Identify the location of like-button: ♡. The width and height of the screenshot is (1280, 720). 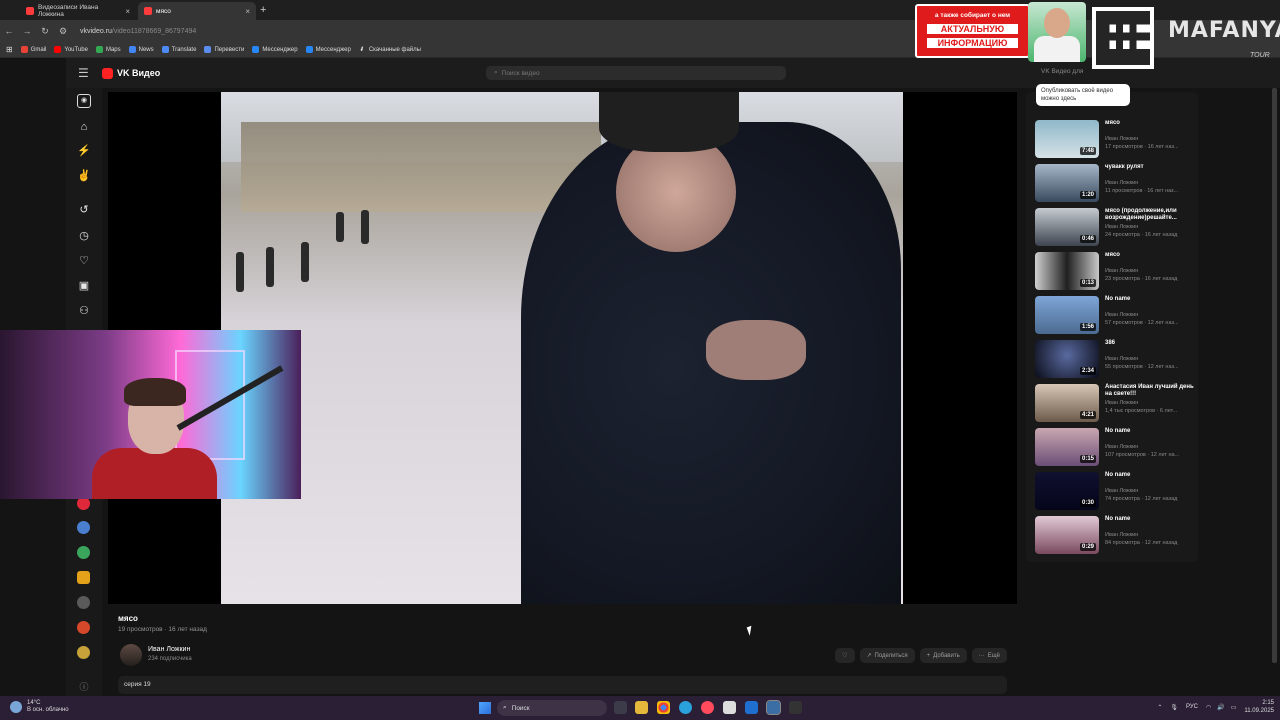
(845, 655).